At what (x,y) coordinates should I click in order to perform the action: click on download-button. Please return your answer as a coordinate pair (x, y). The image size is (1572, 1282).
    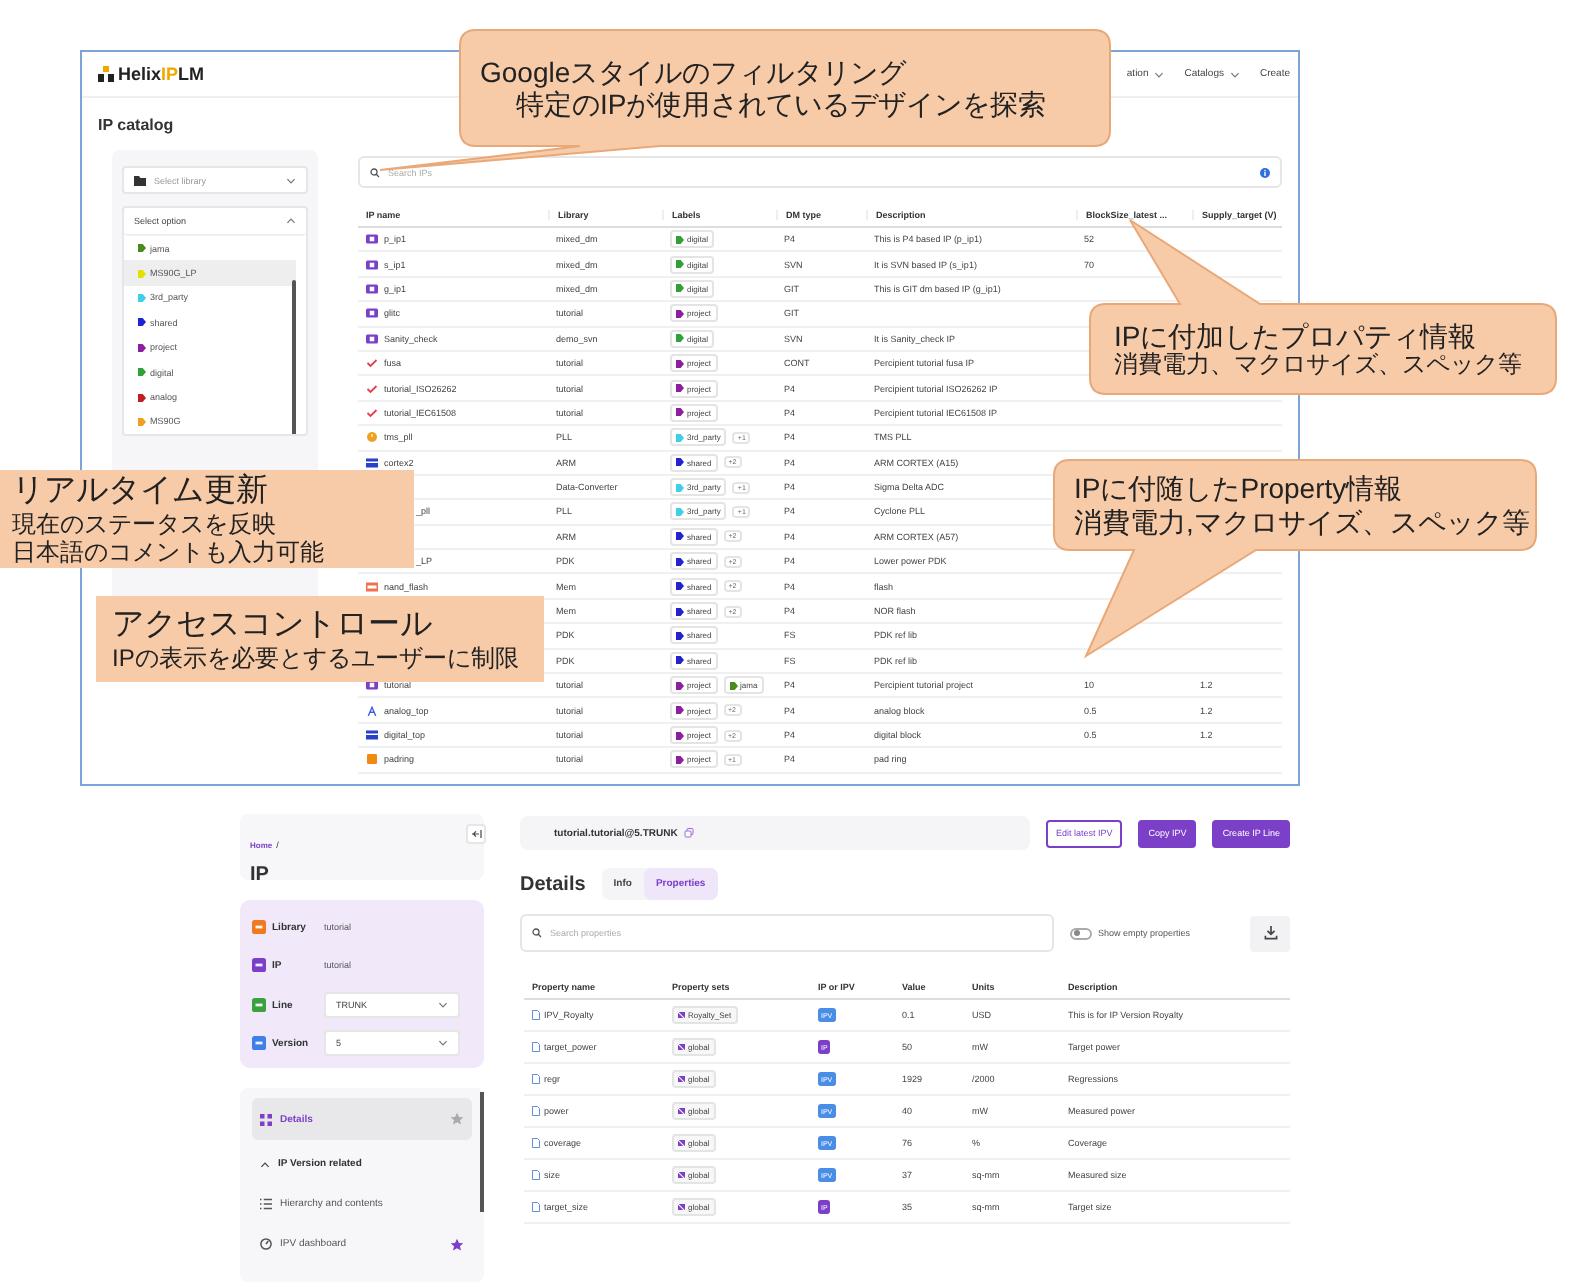
    Looking at the image, I should click on (1270, 933).